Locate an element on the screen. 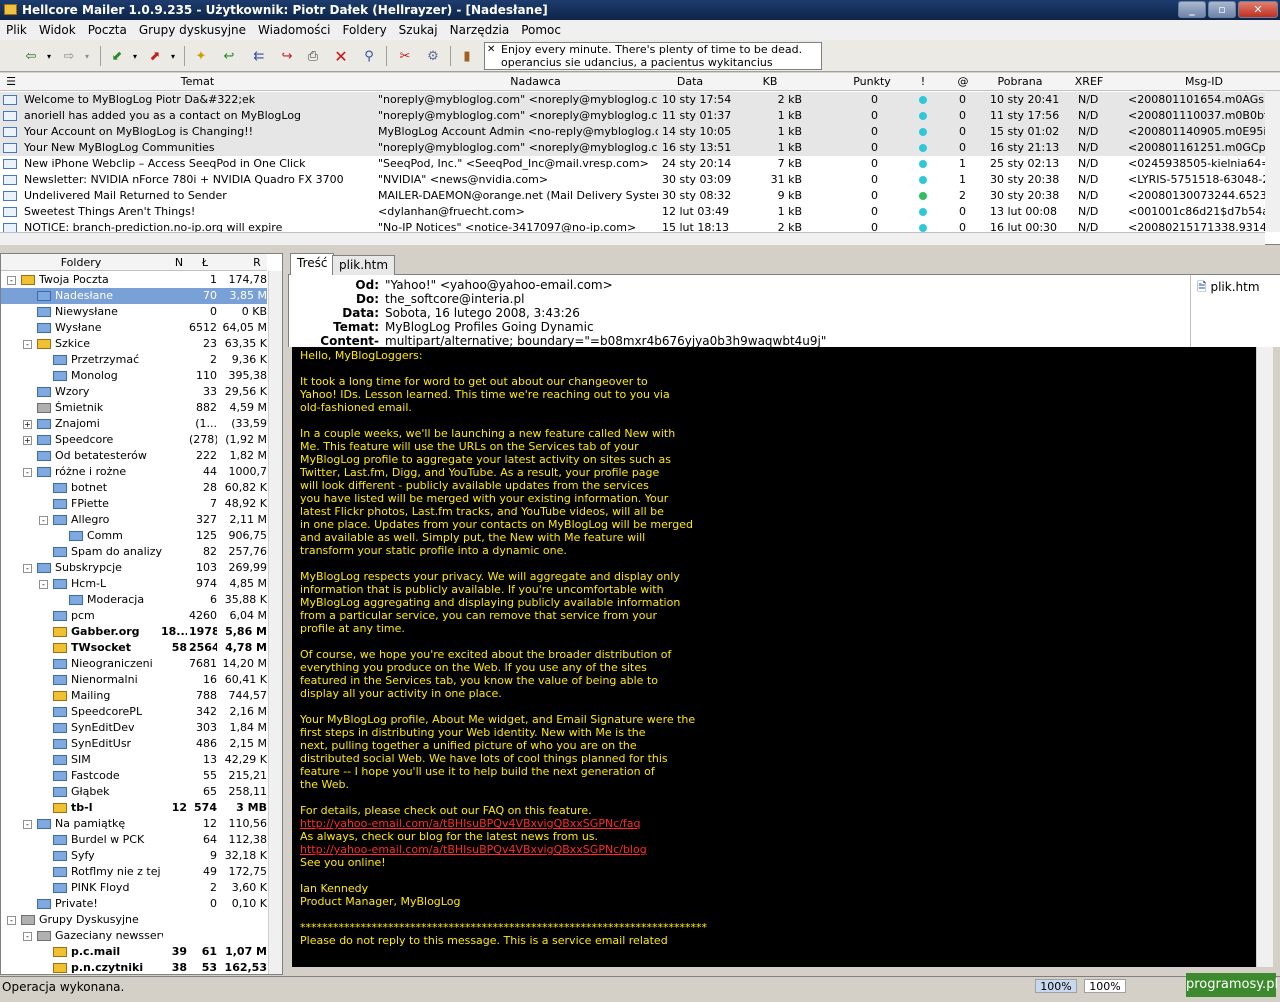 Image resolution: width=1280 pixels, height=1002 pixels. folder-item: Głąbek 65 258,11 is located at coordinates (134, 792).